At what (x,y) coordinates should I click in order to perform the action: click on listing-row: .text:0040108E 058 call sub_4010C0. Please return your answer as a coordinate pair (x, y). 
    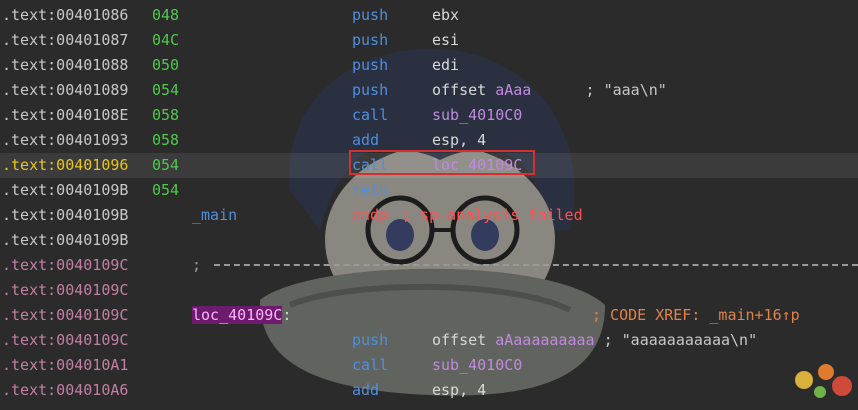
    Looking at the image, I should click on (429, 115).